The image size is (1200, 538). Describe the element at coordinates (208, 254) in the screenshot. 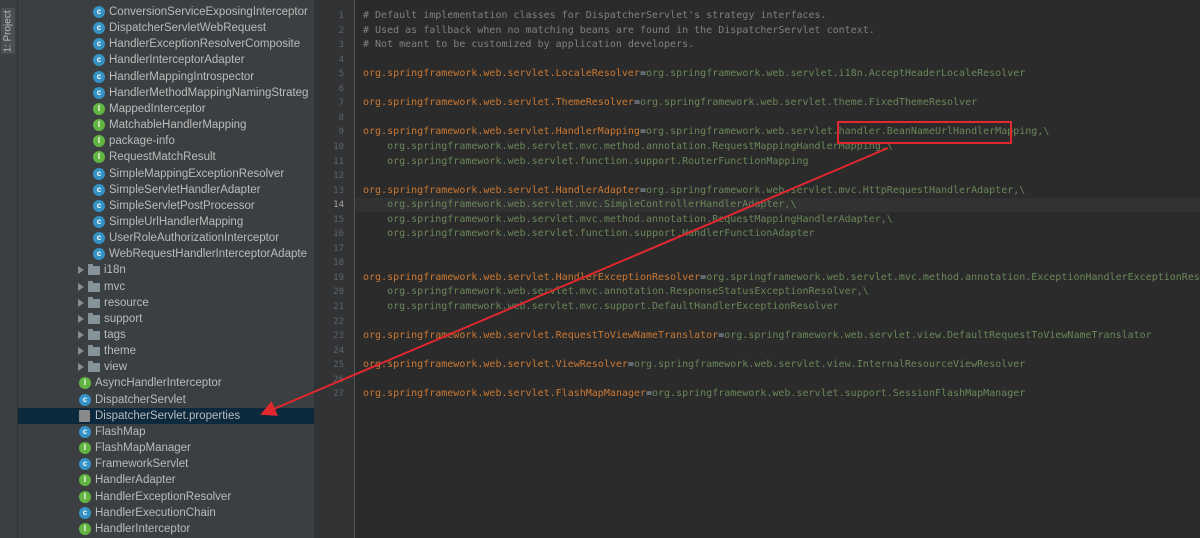

I see `tree-item-label: WebRequestHandlerInterceptorAdapte` at that location.